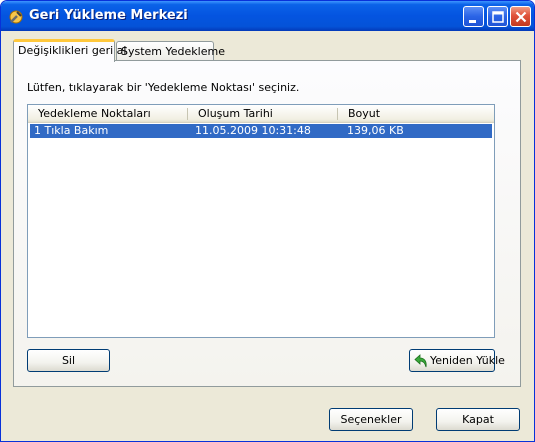  I want to click on options-button: Seçenekler, so click(371, 419).